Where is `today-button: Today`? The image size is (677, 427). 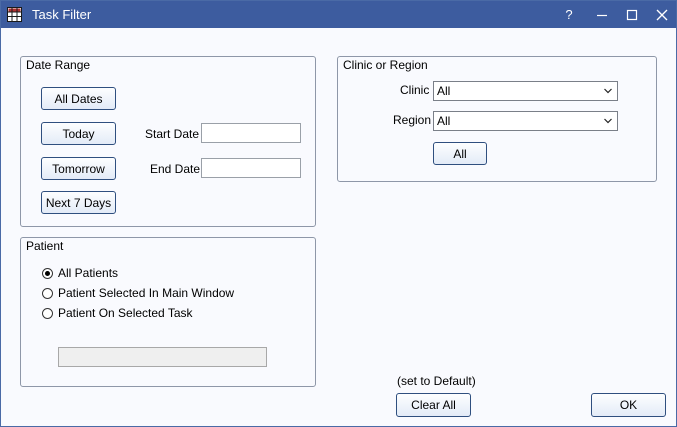
today-button: Today is located at coordinates (78, 133).